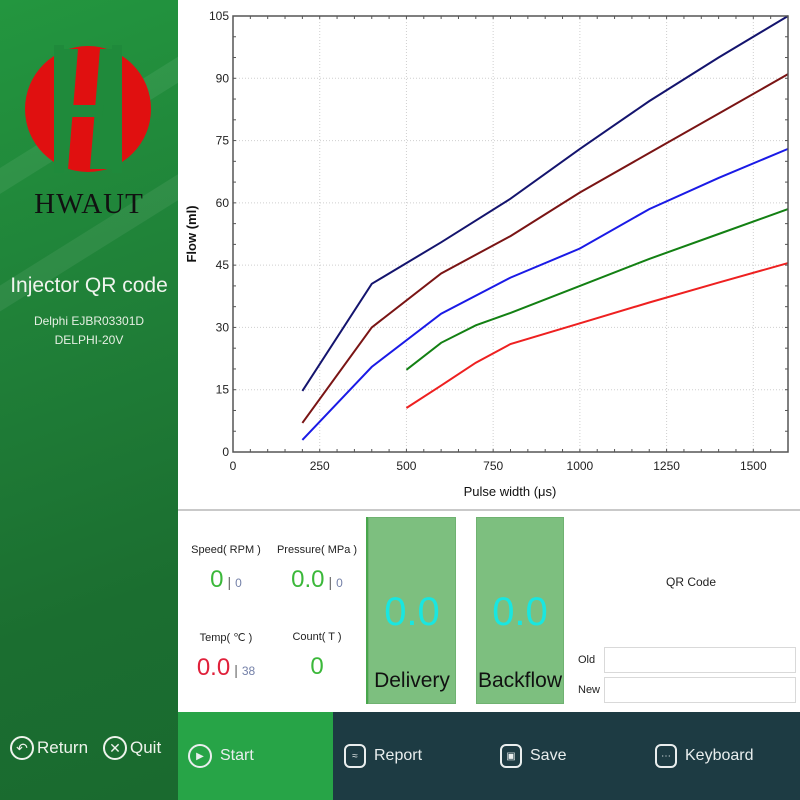 This screenshot has height=800, width=800. What do you see at coordinates (308, 579) in the screenshot?
I see `pressure-value: 0.0` at bounding box center [308, 579].